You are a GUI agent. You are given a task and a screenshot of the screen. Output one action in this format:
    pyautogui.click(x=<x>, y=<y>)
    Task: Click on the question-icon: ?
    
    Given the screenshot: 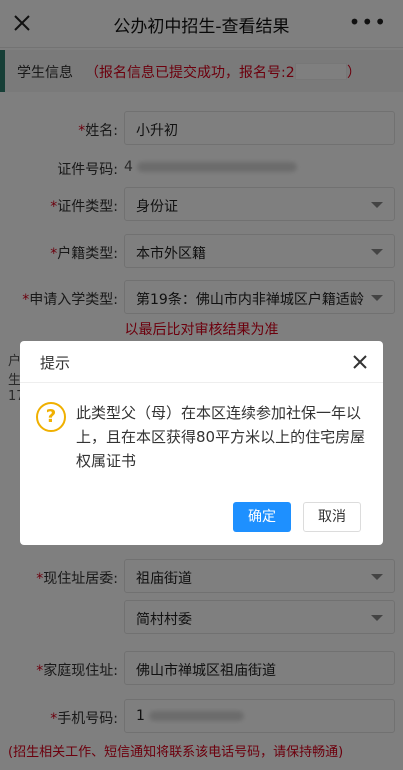 What is the action you would take?
    pyautogui.click(x=51, y=417)
    